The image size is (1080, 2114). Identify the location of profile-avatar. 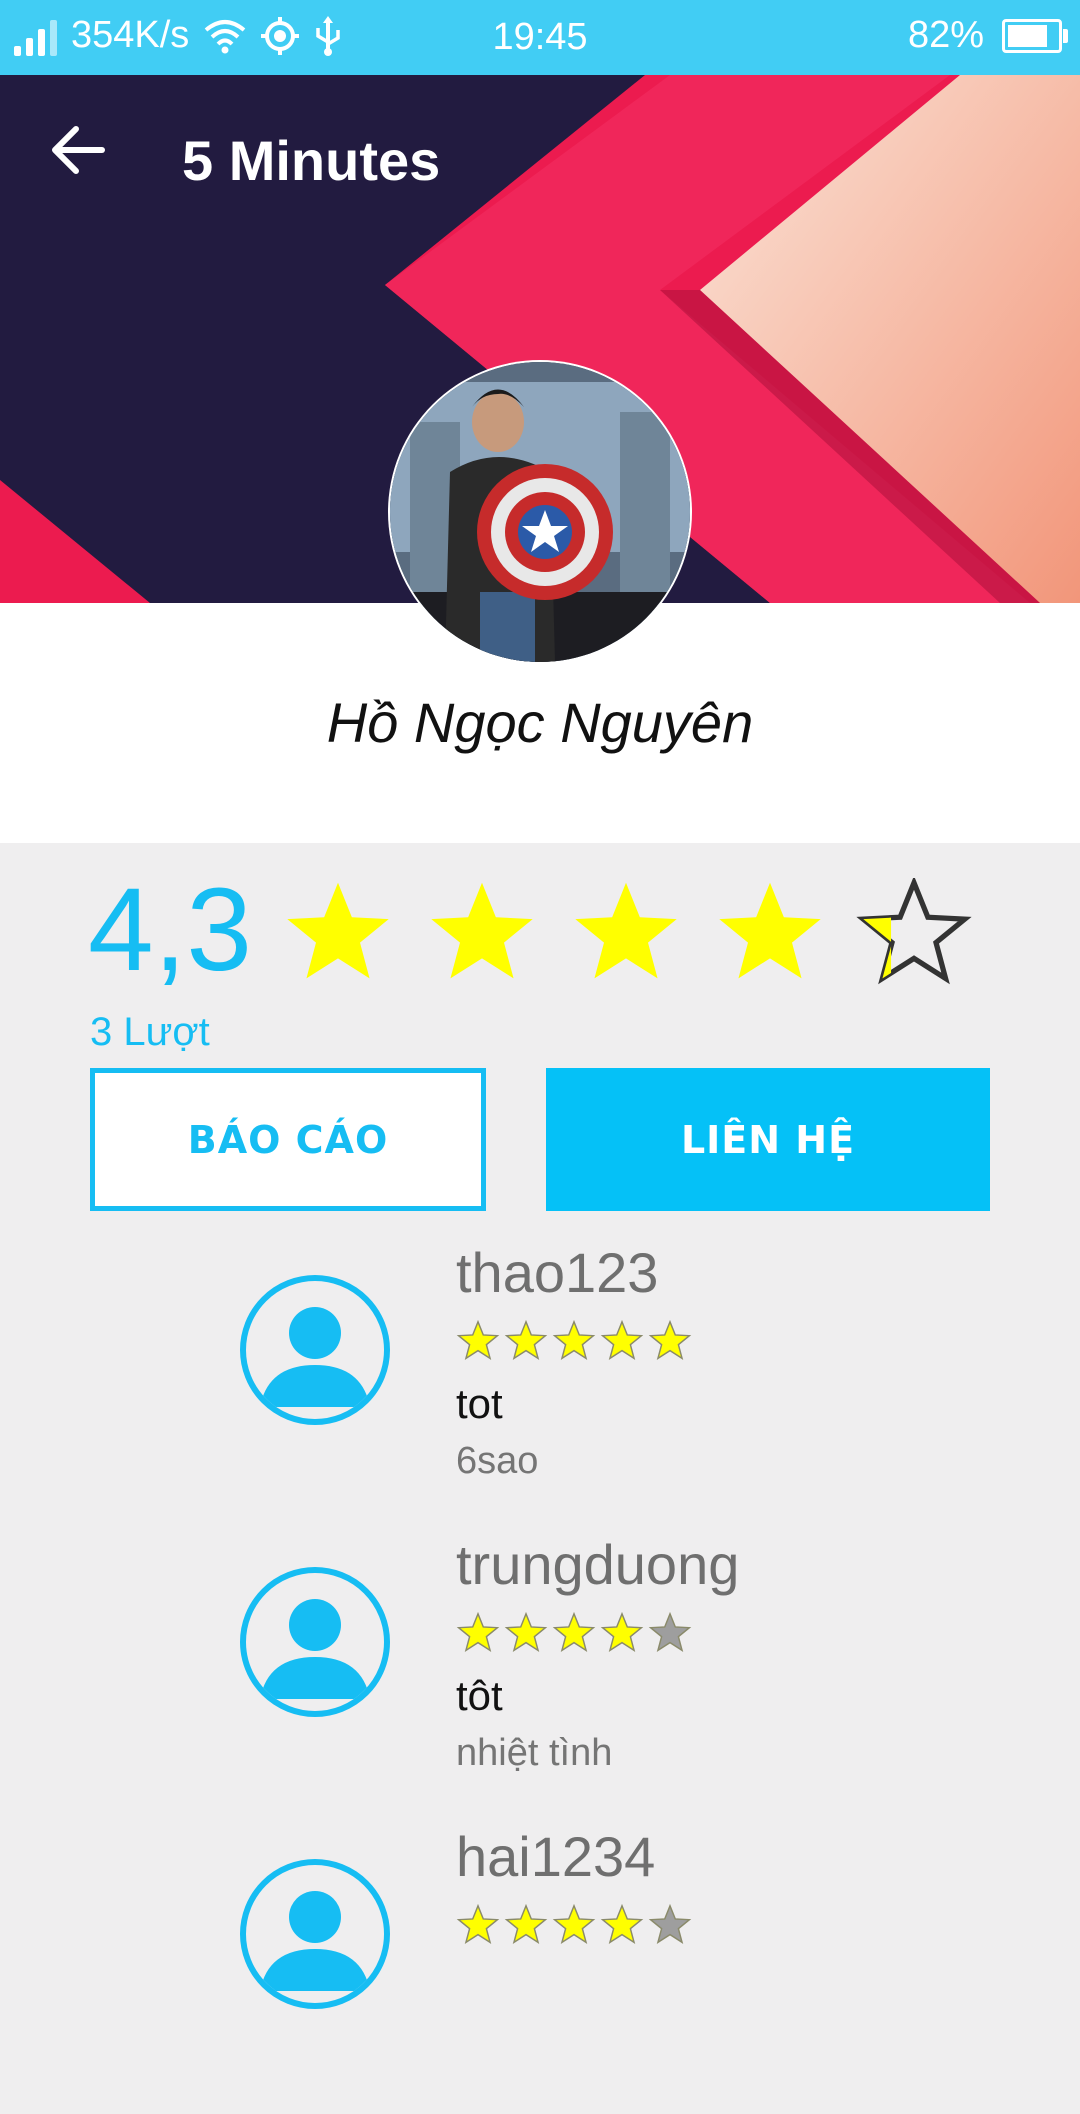
(540, 512).